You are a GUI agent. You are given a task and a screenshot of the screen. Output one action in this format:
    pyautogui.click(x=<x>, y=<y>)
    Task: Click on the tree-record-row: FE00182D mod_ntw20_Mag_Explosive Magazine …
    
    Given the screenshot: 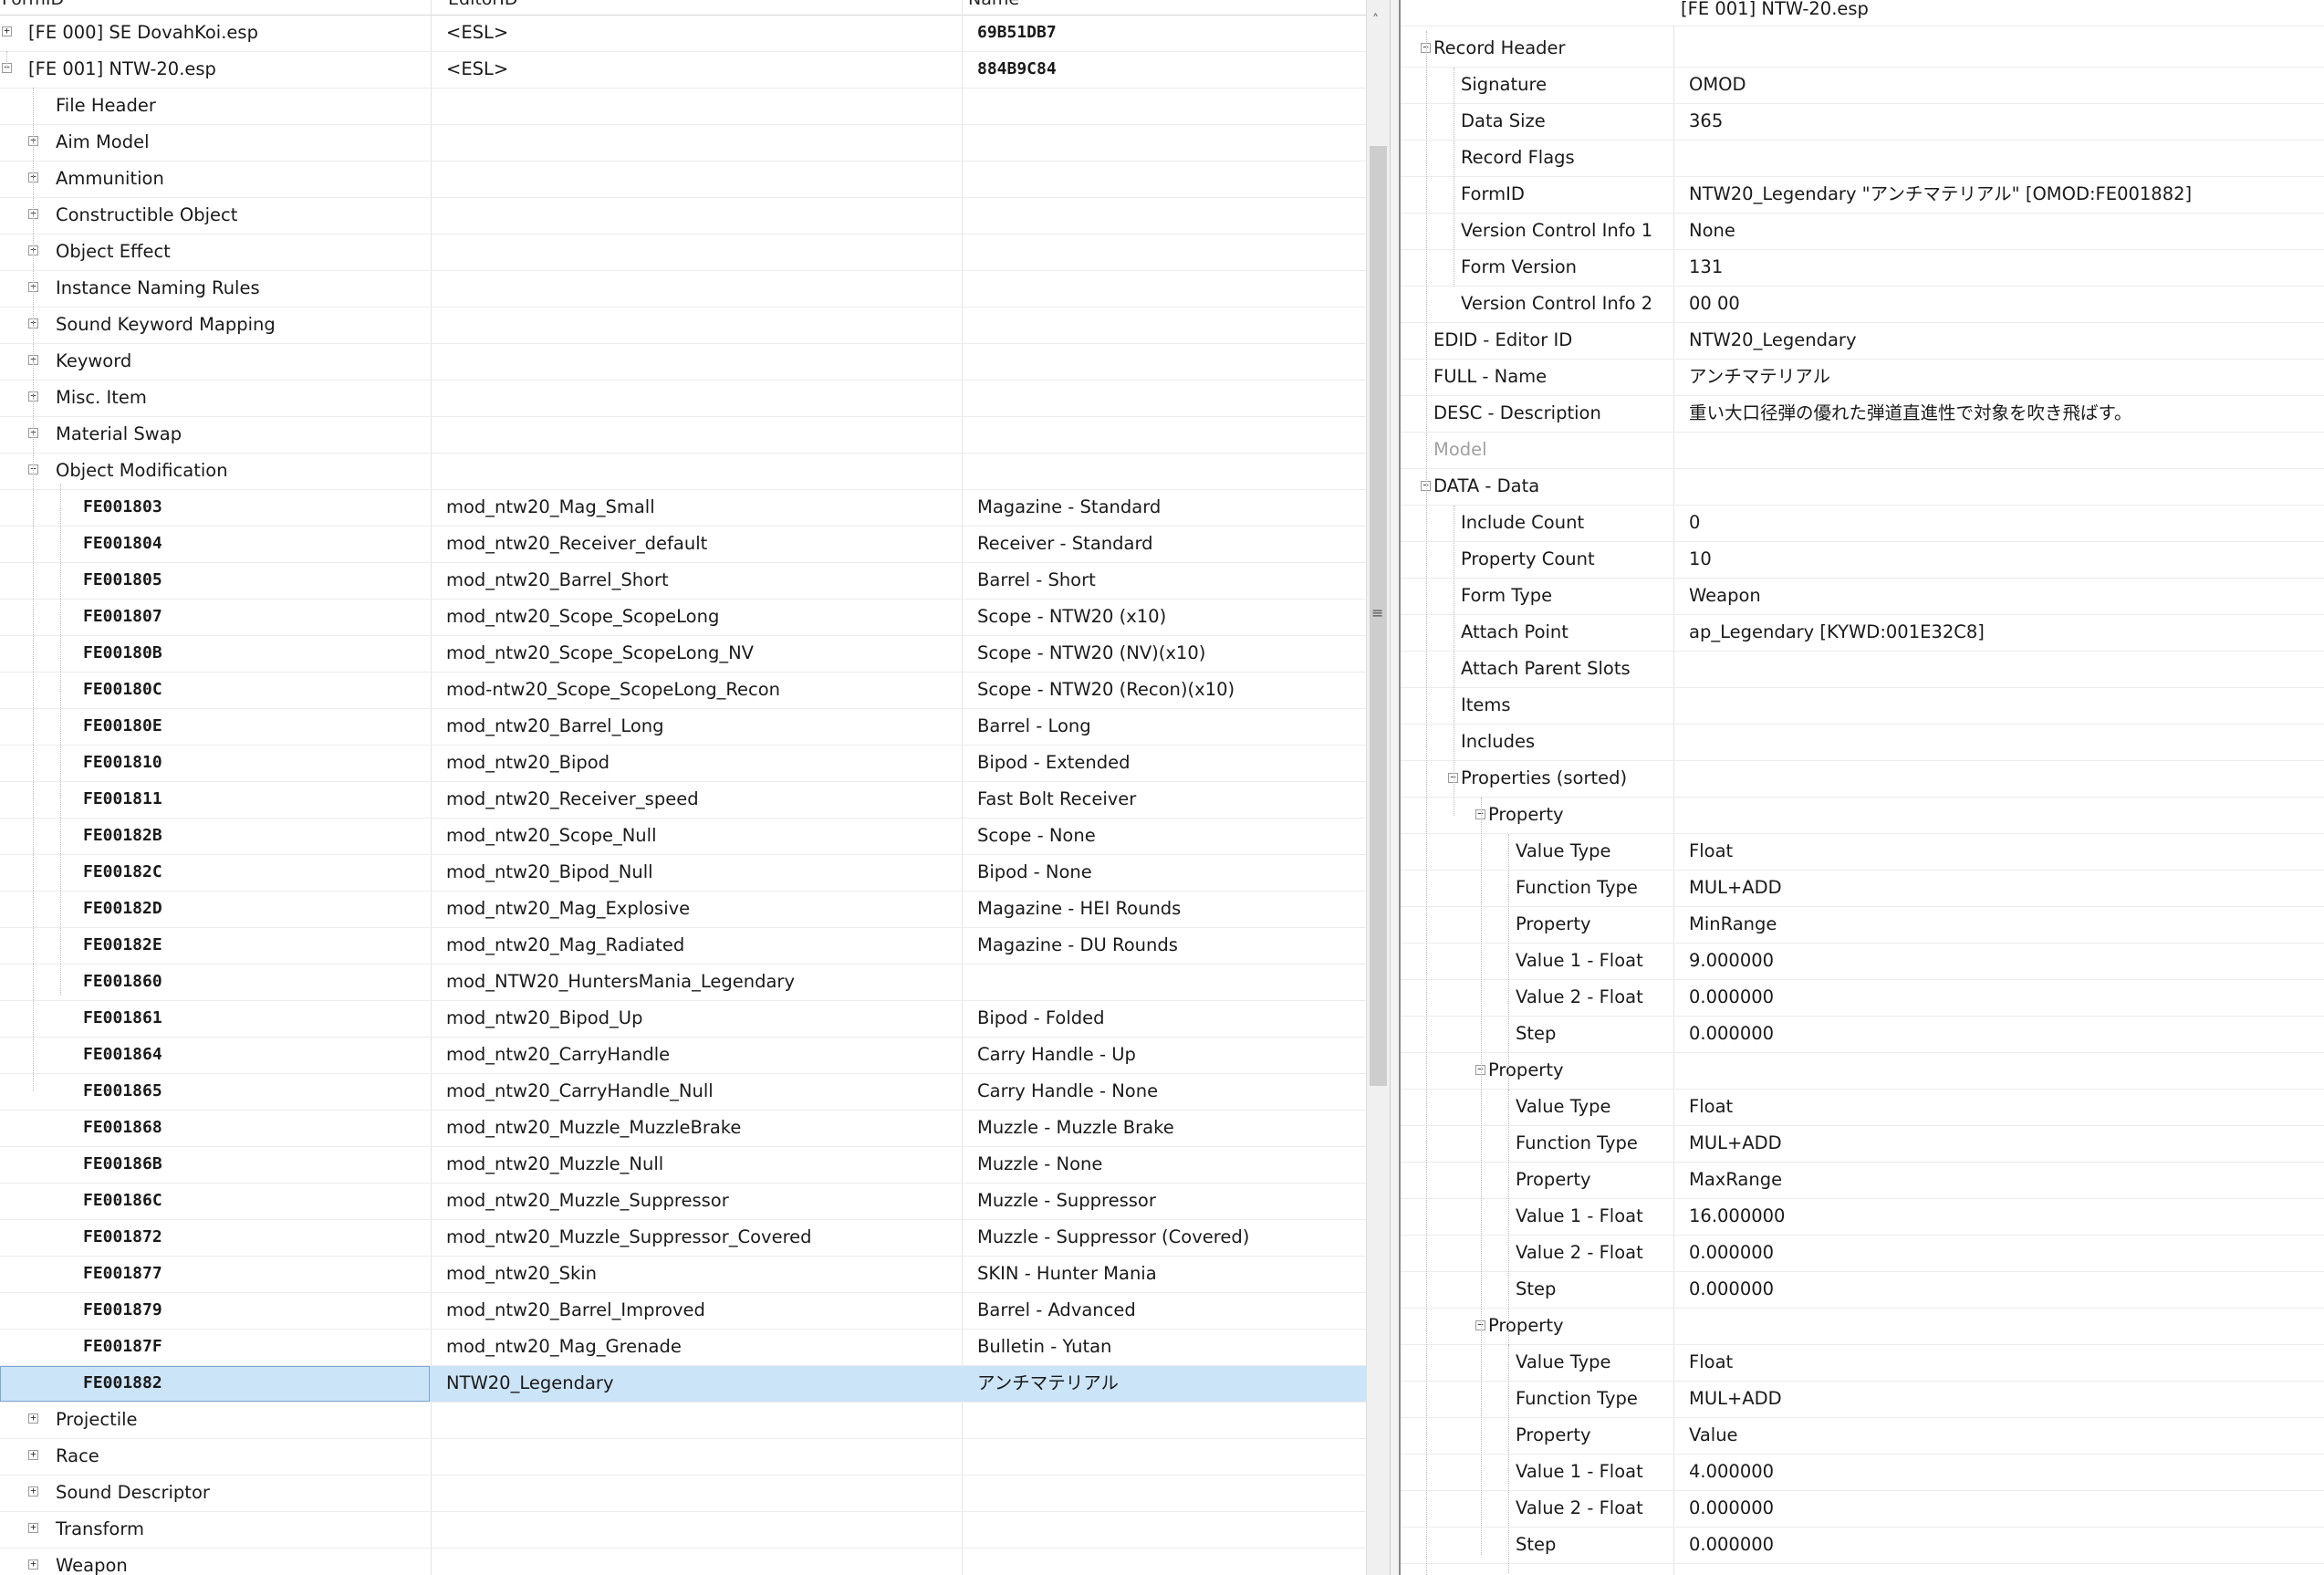 What is the action you would take?
    pyautogui.click(x=683, y=910)
    